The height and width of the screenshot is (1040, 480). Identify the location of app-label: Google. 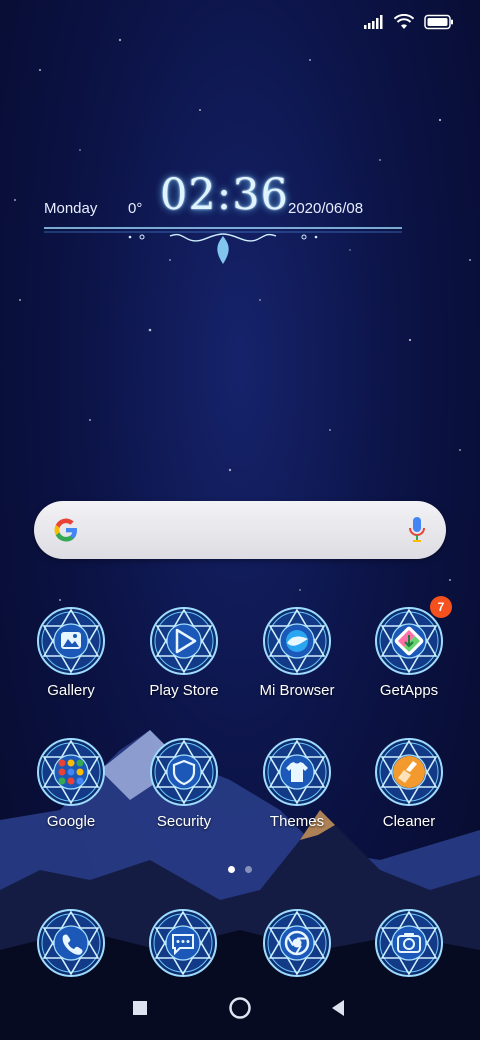
(71, 821).